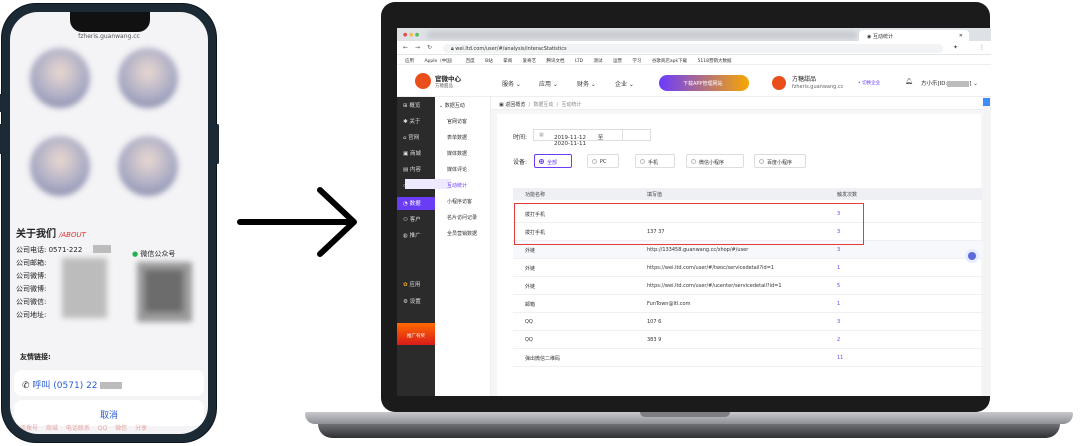 The height and width of the screenshot is (446, 1080). Describe the element at coordinates (164, 292) in the screenshot. I see `qr-code` at that location.